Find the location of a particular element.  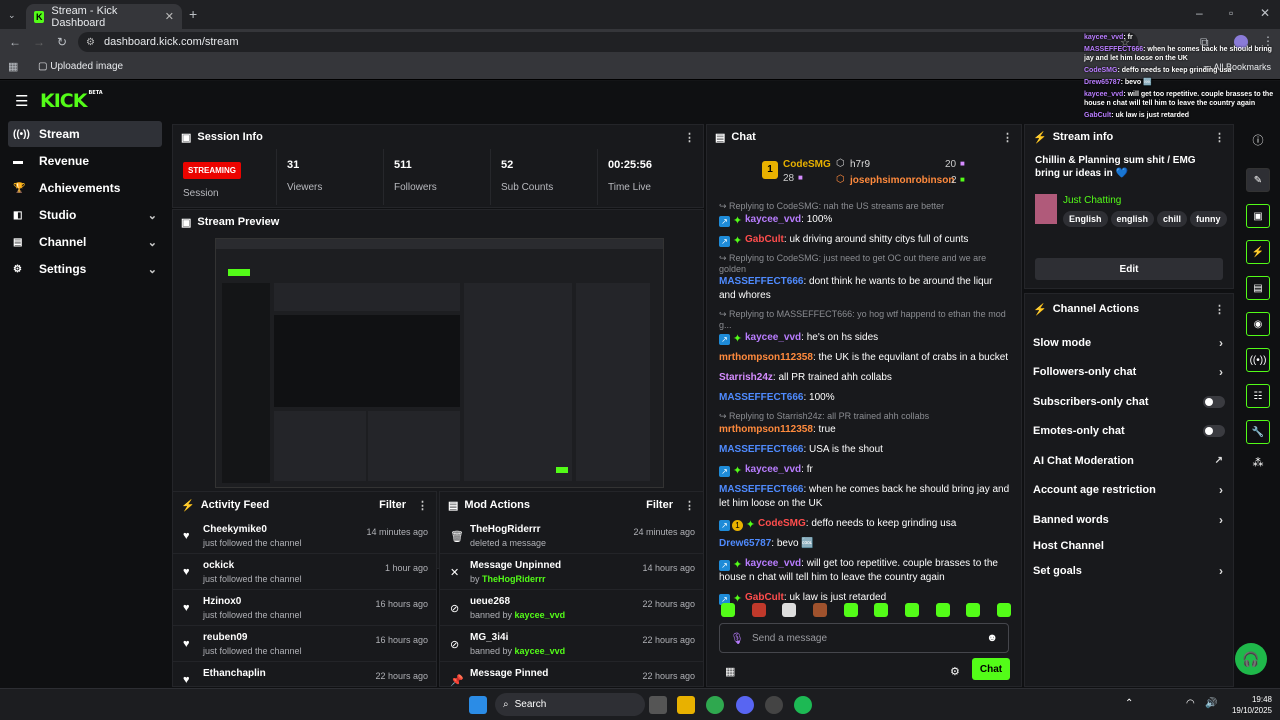

stream-preview-video is located at coordinates (439, 363).